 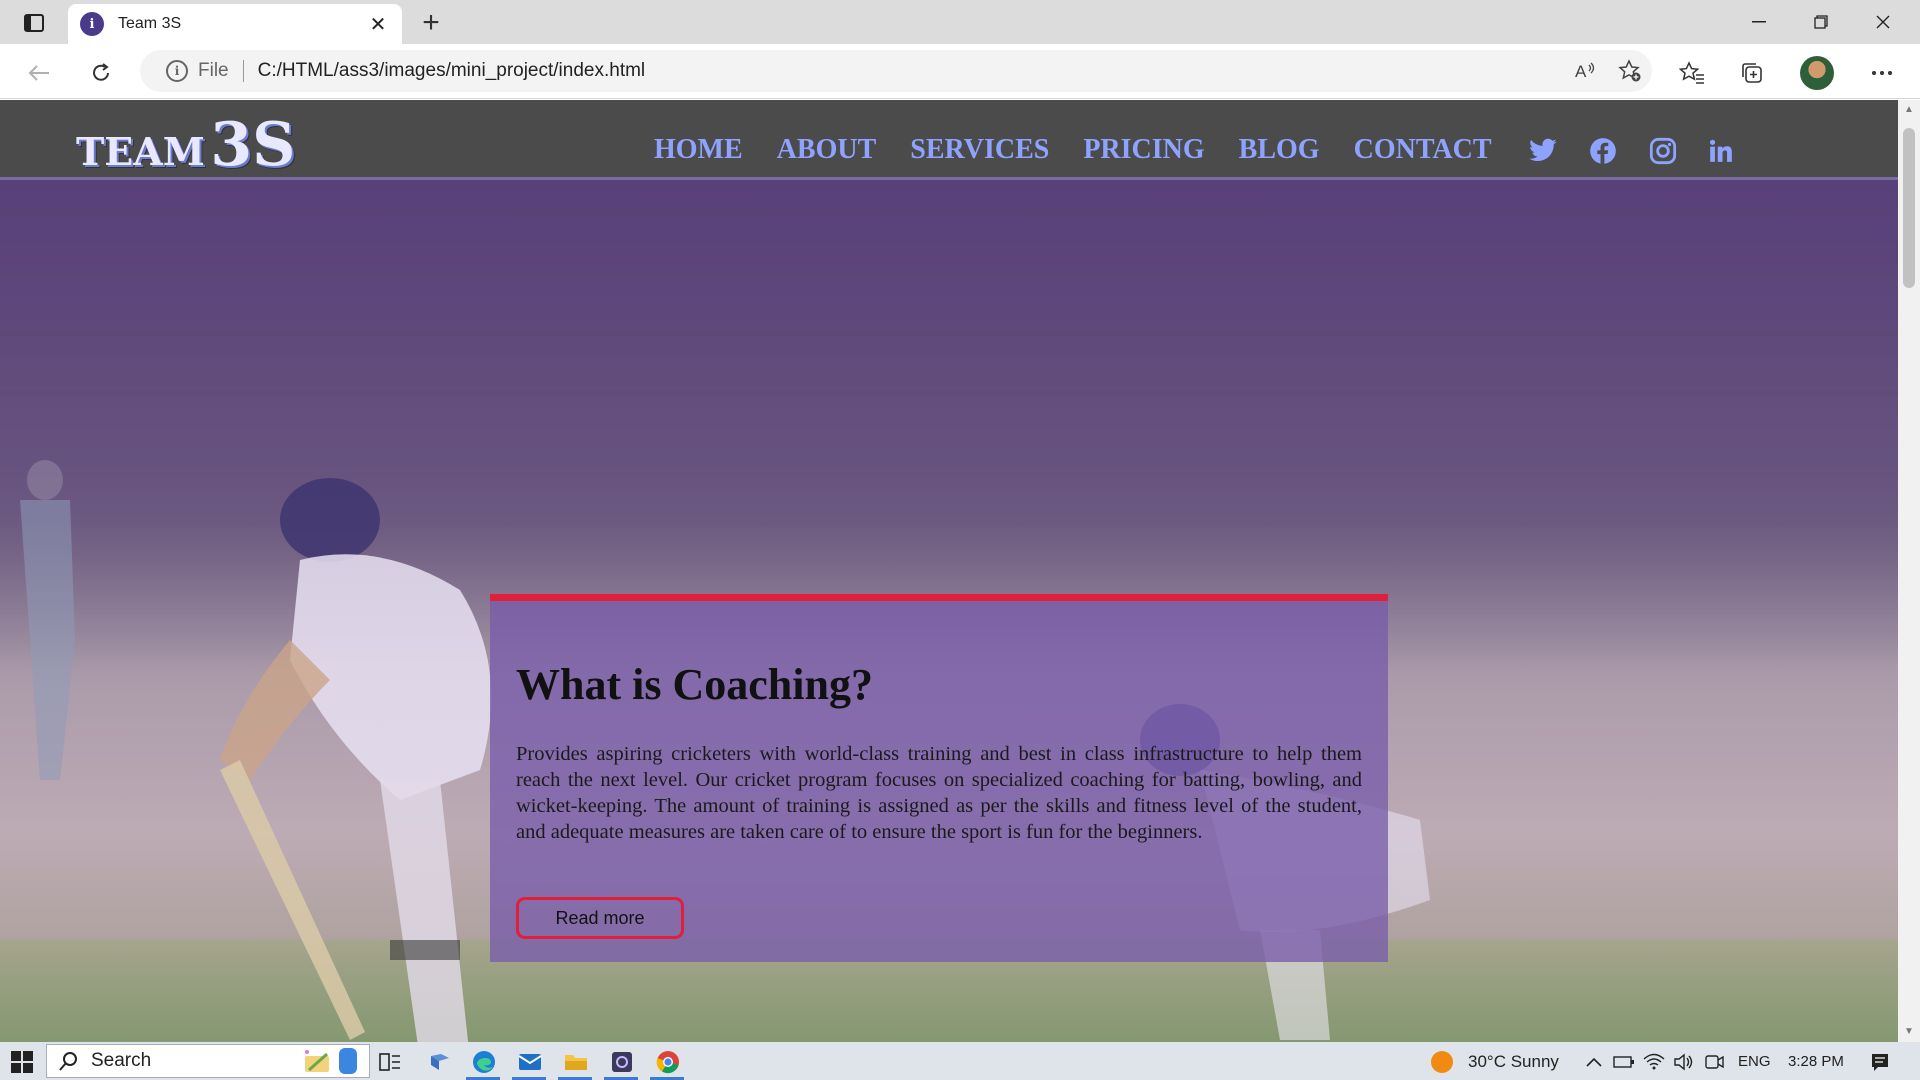 I want to click on language-indicator: ENG, so click(x=1754, y=1061).